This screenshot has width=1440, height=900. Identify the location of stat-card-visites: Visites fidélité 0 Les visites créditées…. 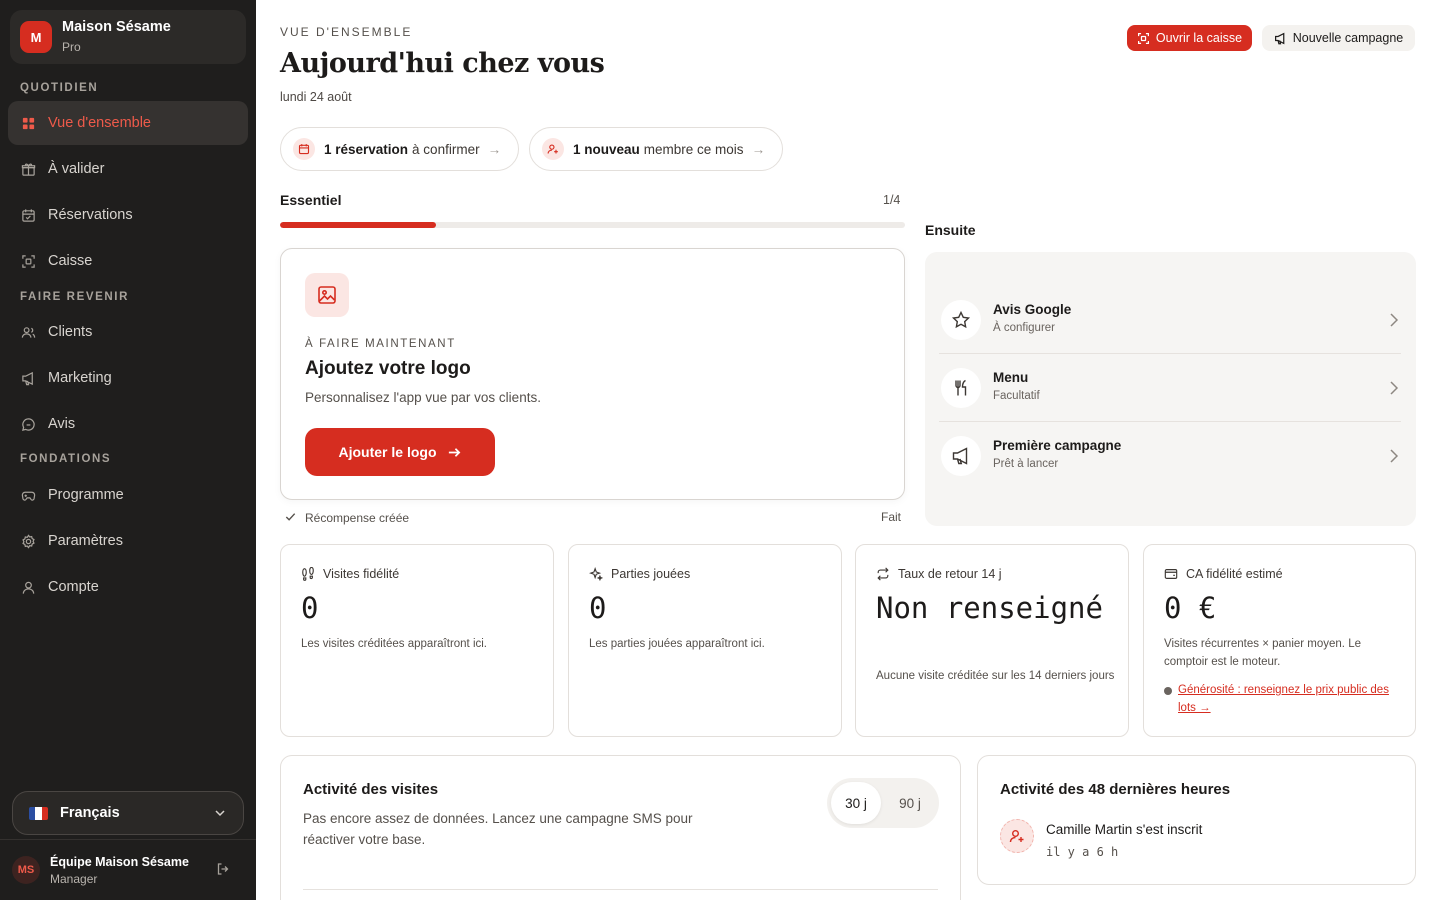
(417, 640).